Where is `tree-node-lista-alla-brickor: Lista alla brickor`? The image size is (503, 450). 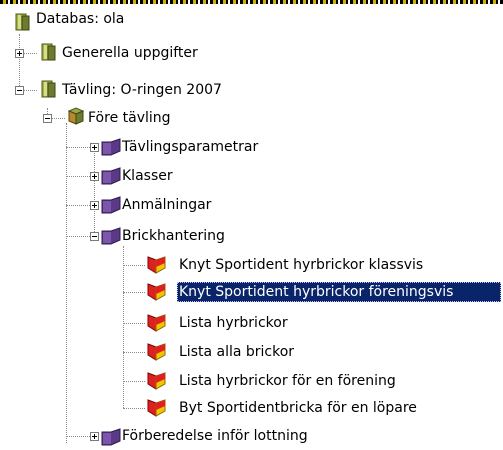
tree-node-lista-alla-brickor: Lista alla brickor is located at coordinates (236, 352).